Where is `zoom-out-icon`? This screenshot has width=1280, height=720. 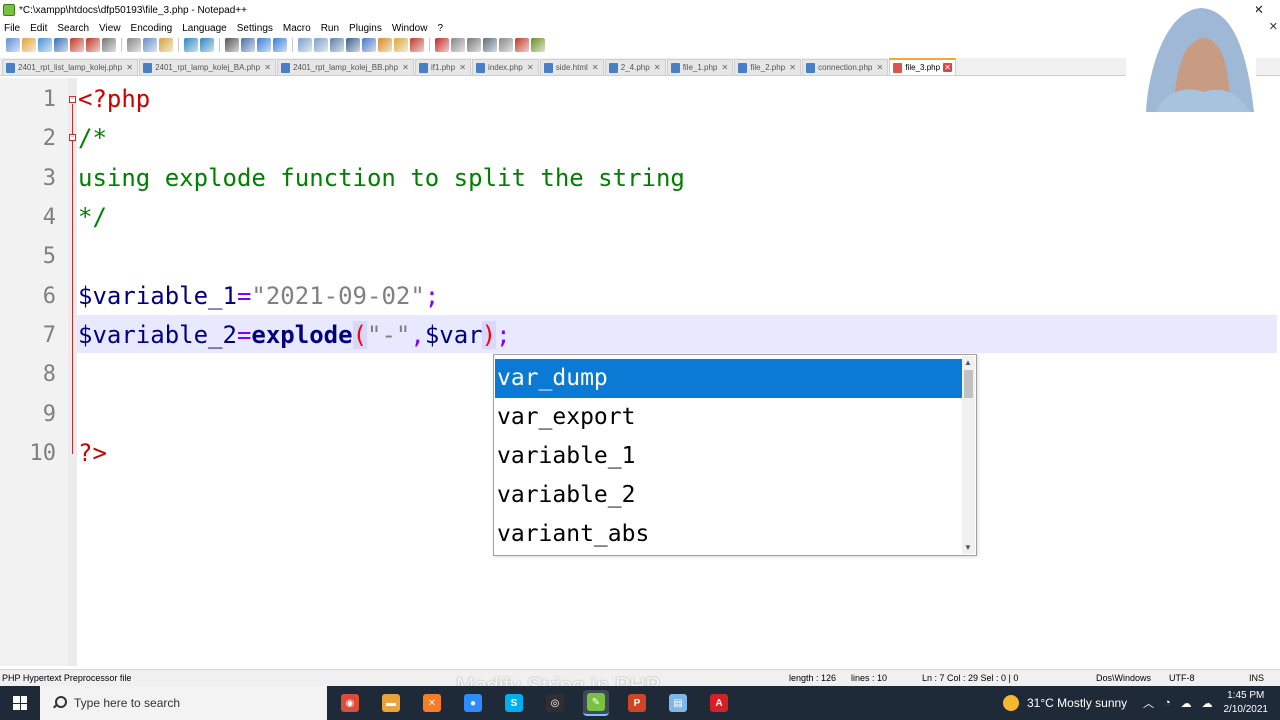
zoom-out-icon is located at coordinates (280, 45).